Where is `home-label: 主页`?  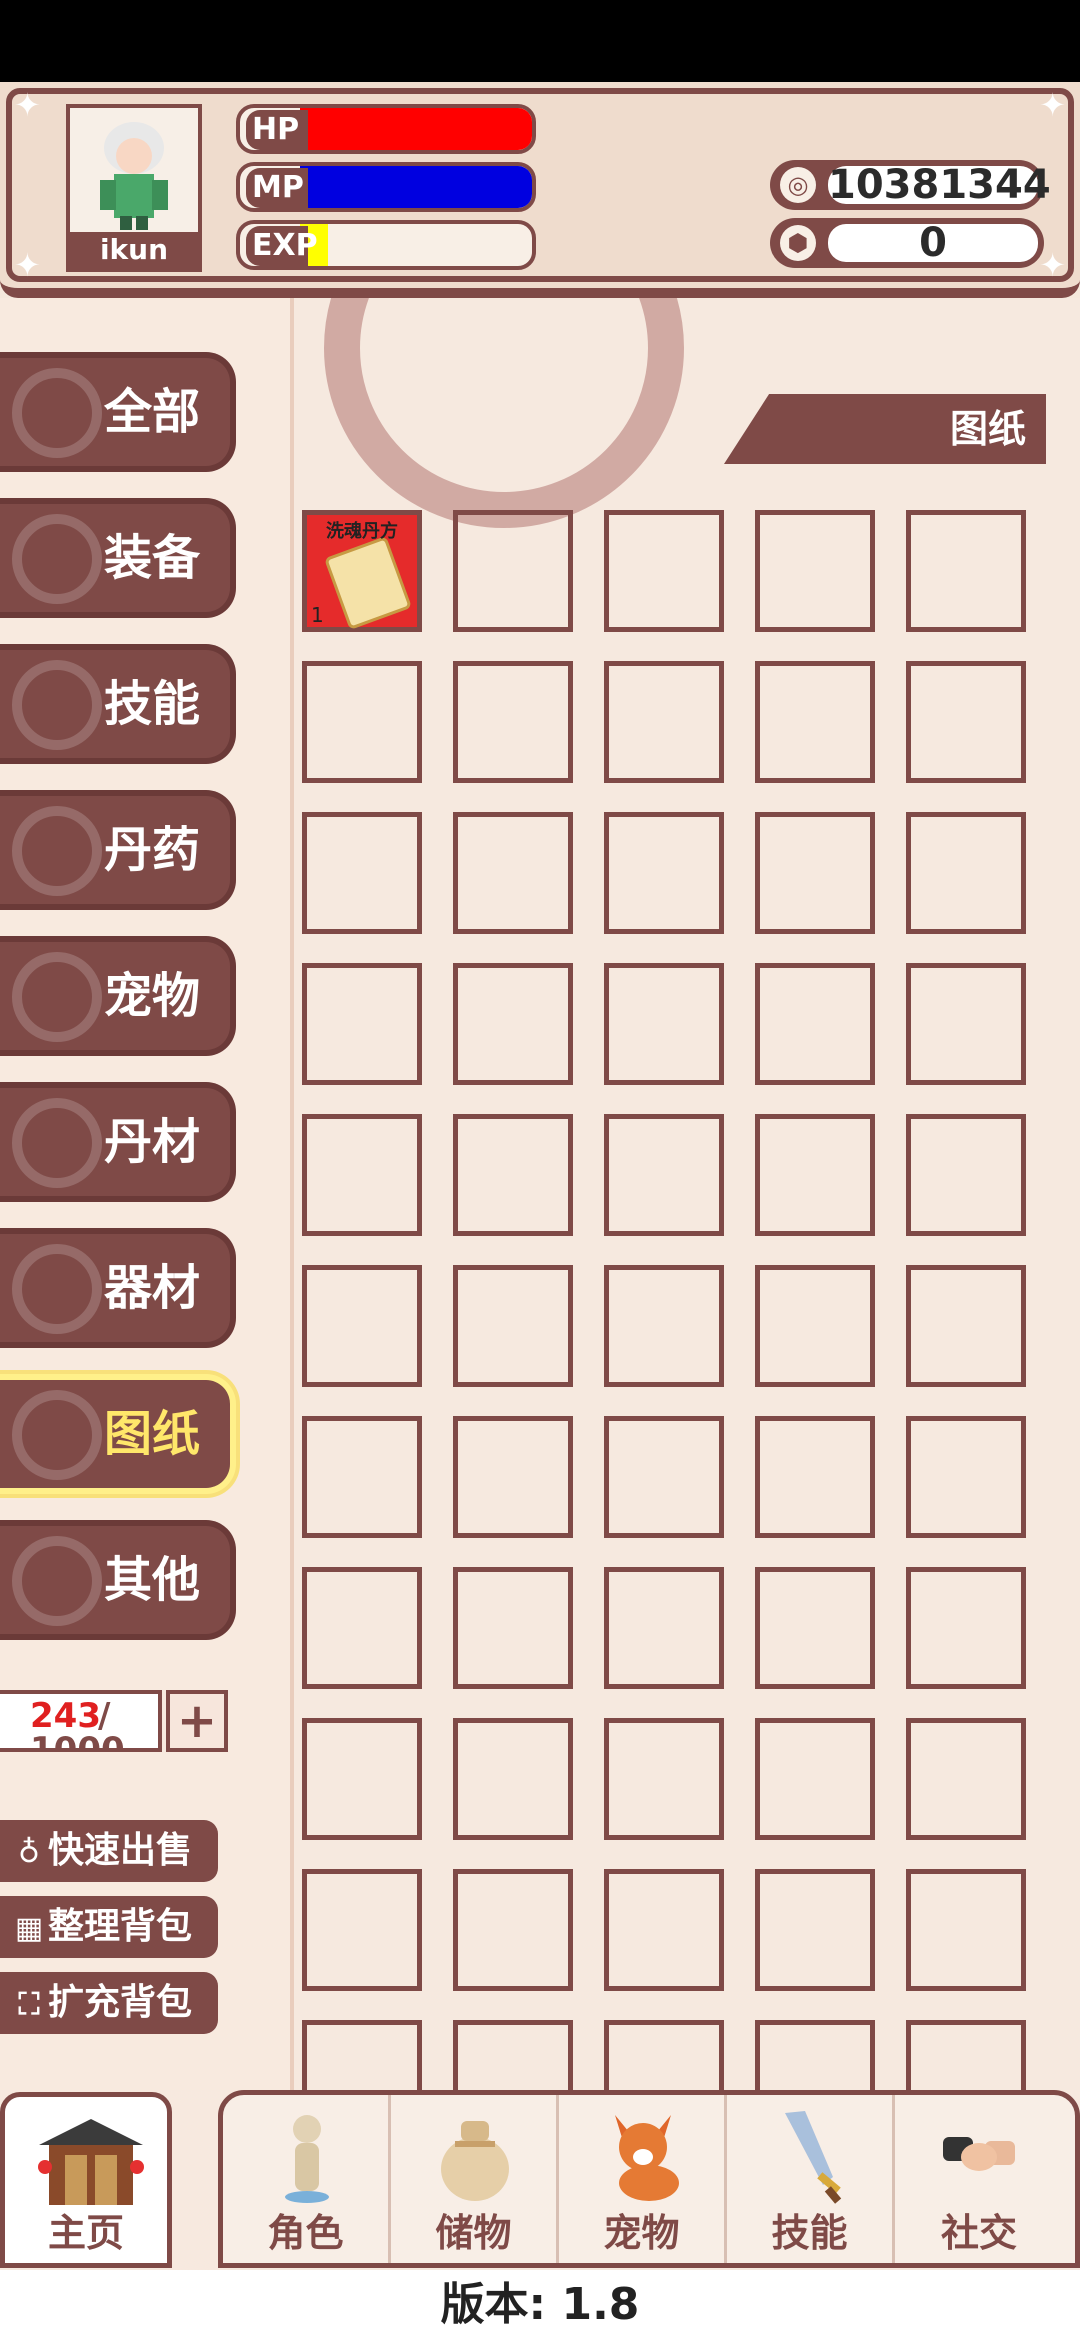
home-label: 主页 is located at coordinates (85, 2233).